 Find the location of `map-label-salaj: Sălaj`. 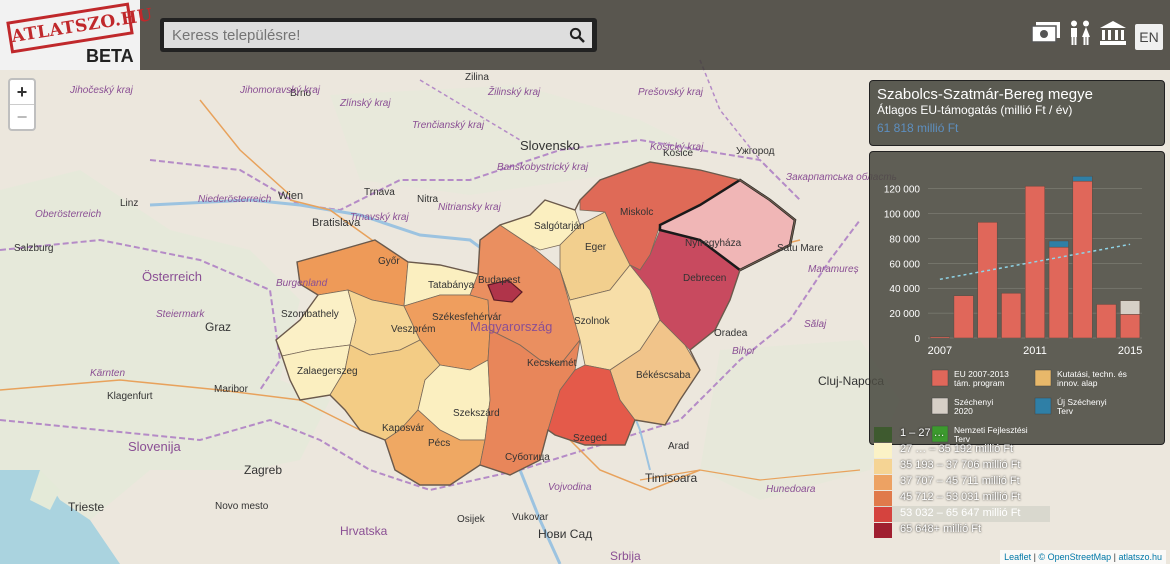

map-label-salaj: Sălaj is located at coordinates (815, 324).